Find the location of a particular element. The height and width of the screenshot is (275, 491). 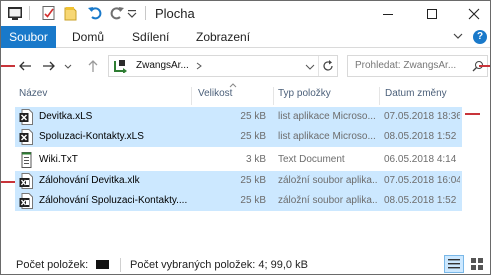

redo-icon is located at coordinates (117, 13).